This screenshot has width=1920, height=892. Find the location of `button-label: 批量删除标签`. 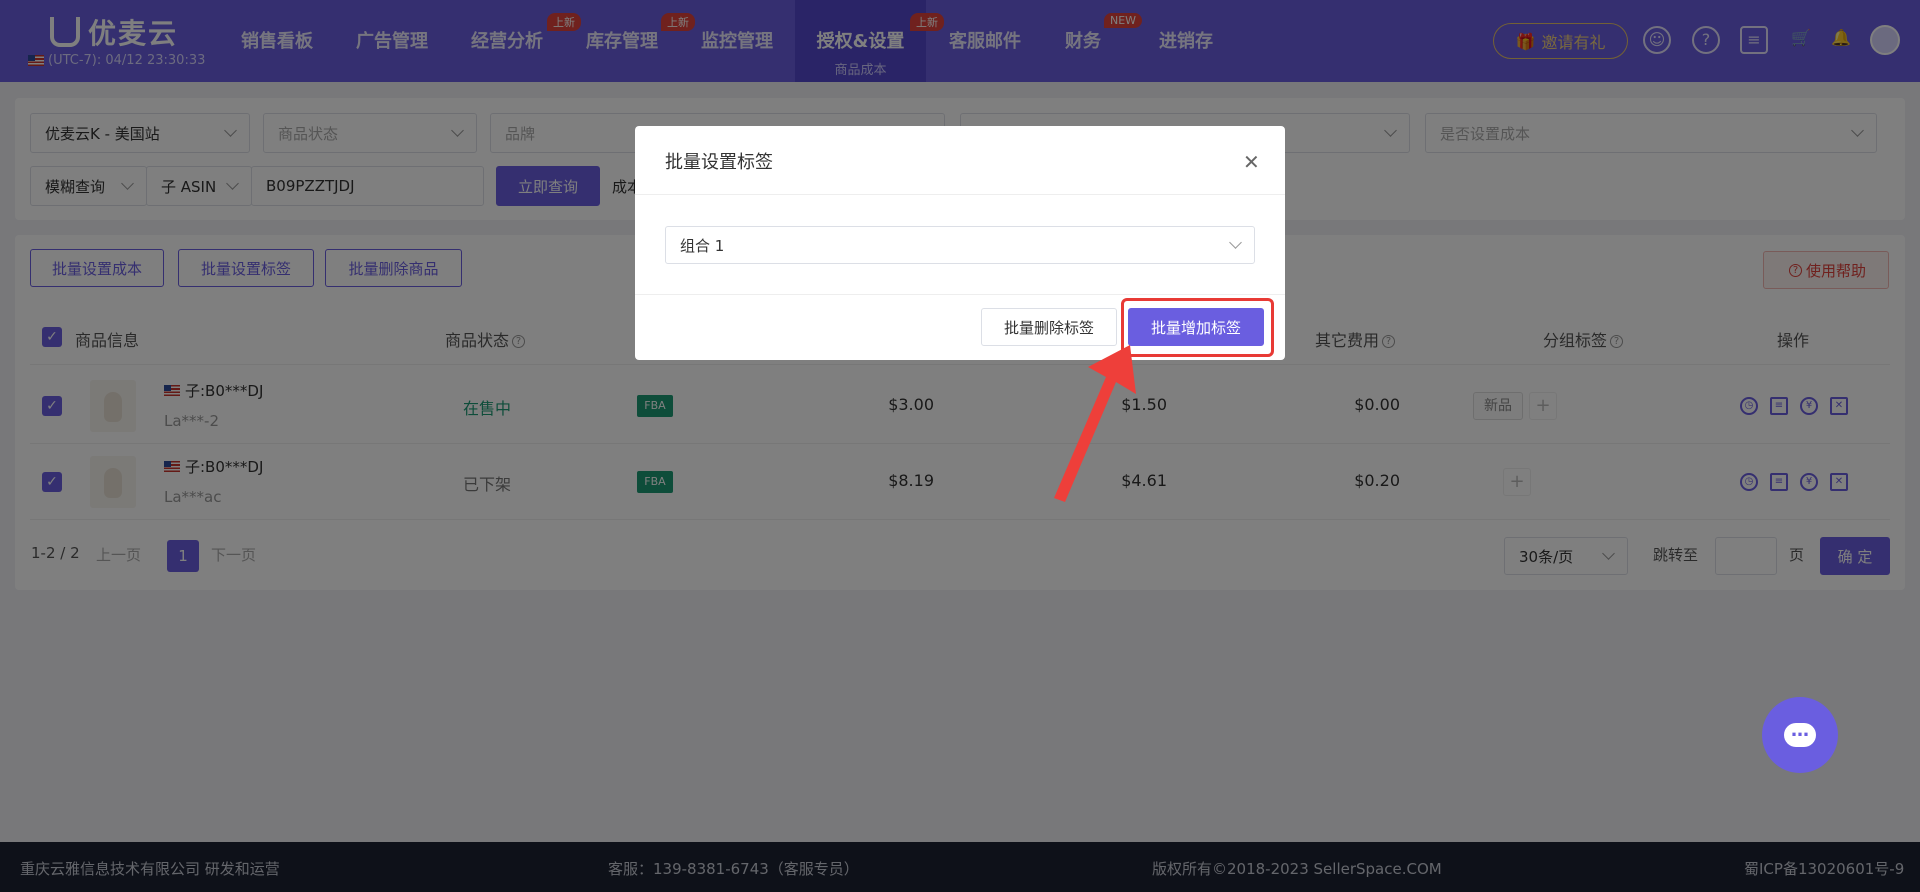

button-label: 批量删除标签 is located at coordinates (1048, 327).